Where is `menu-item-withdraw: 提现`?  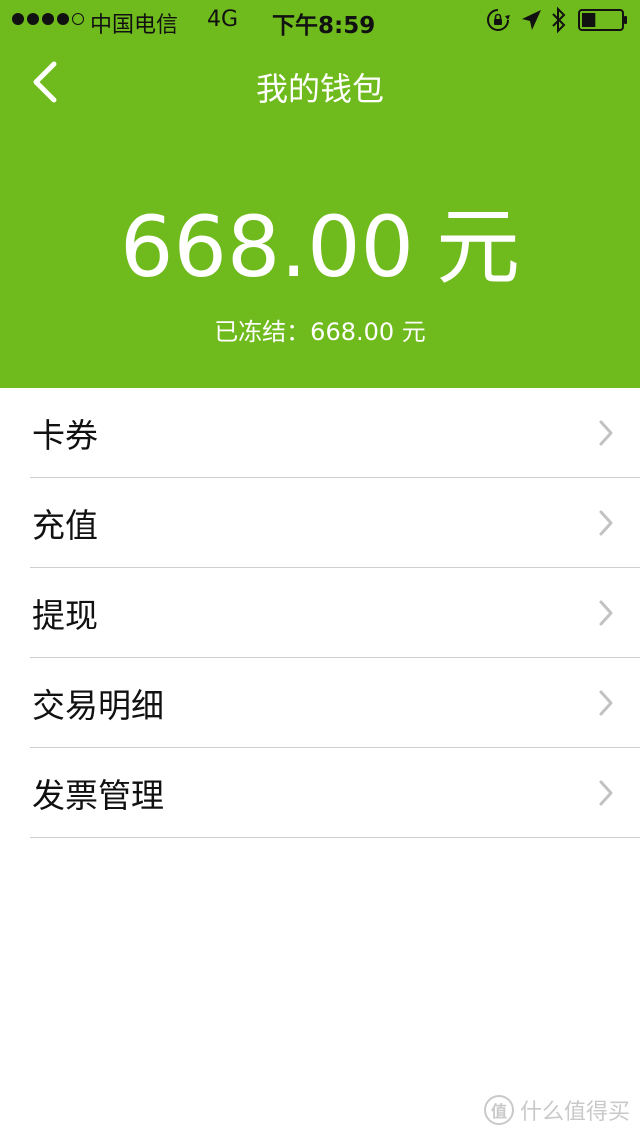 menu-item-withdraw: 提现 is located at coordinates (320, 613).